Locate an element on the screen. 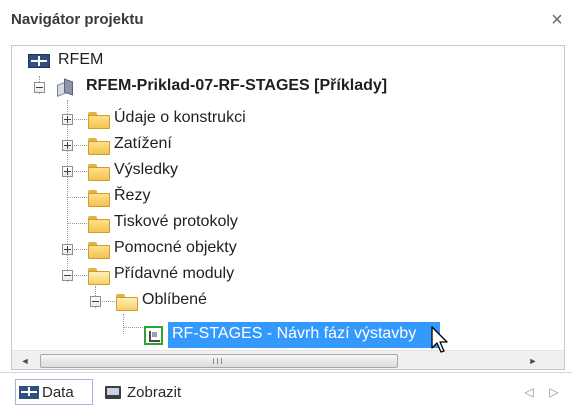 This screenshot has width=572, height=411. tab-label: Zobrazit is located at coordinates (154, 392).